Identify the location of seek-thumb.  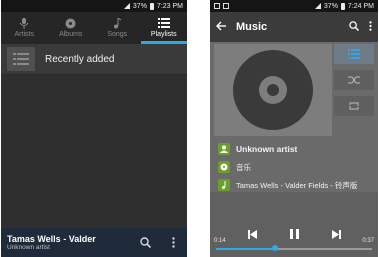
(275, 248).